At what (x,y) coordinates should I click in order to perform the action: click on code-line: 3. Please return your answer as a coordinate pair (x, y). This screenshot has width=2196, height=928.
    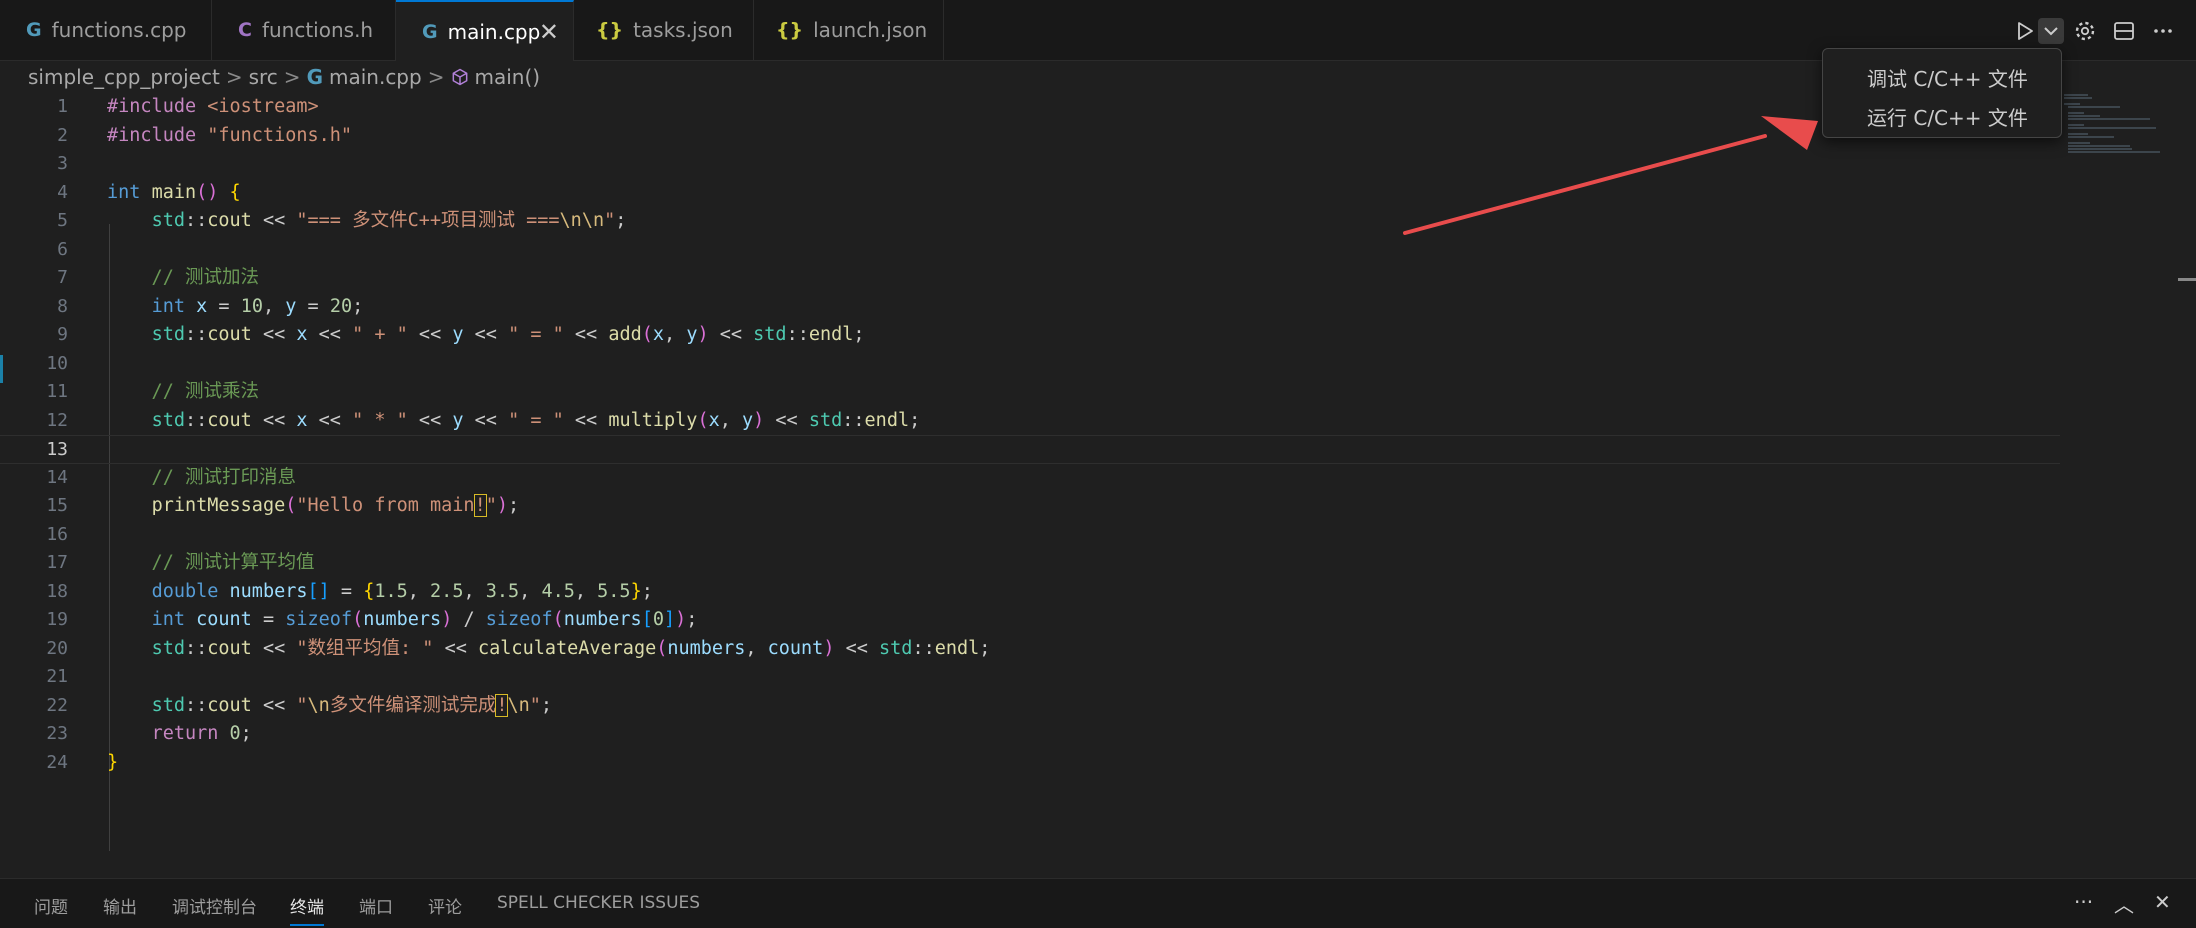
    Looking at the image, I should click on (1030, 164).